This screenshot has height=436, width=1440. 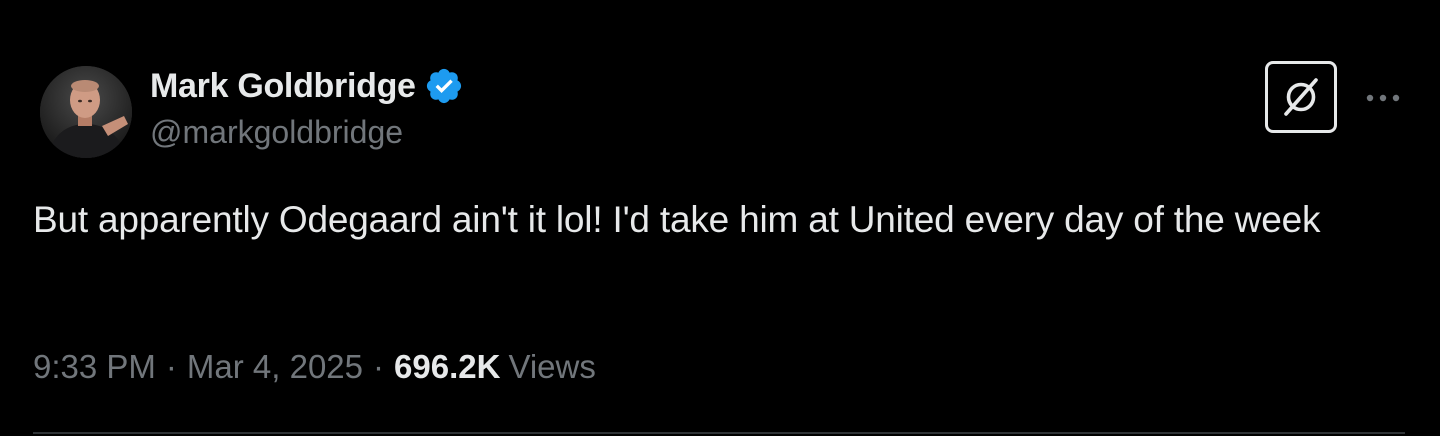 What do you see at coordinates (719, 433) in the screenshot?
I see `divider` at bounding box center [719, 433].